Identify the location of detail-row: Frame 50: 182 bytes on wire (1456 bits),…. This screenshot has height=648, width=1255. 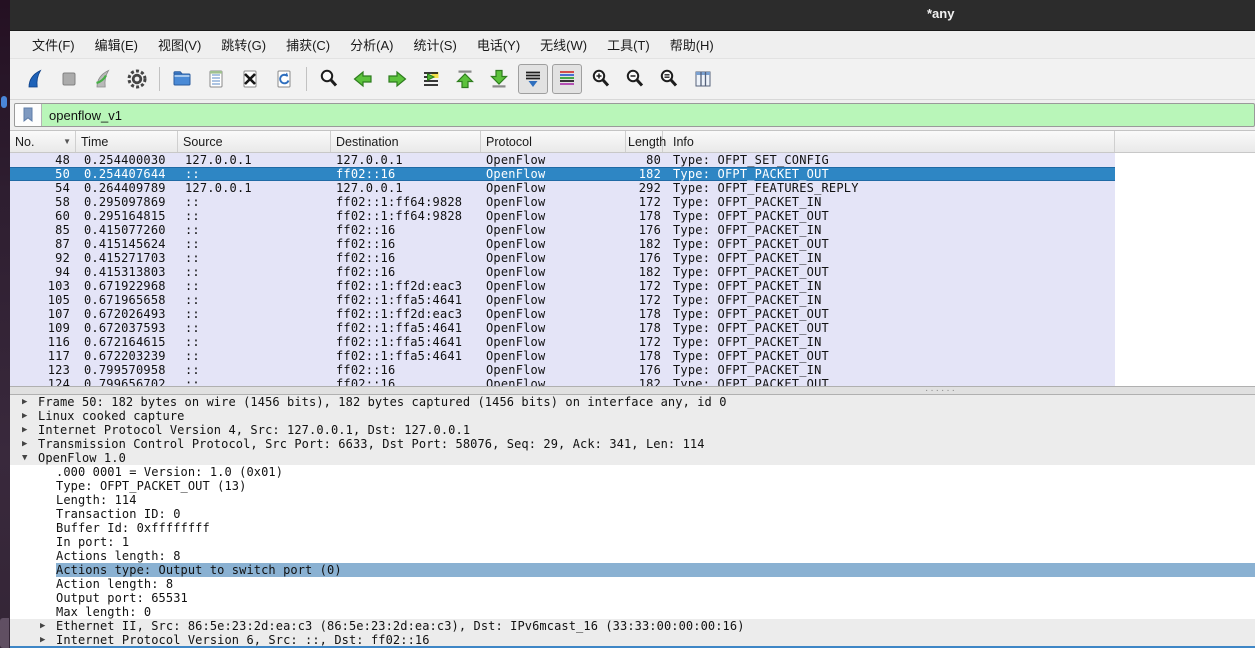
(632, 402).